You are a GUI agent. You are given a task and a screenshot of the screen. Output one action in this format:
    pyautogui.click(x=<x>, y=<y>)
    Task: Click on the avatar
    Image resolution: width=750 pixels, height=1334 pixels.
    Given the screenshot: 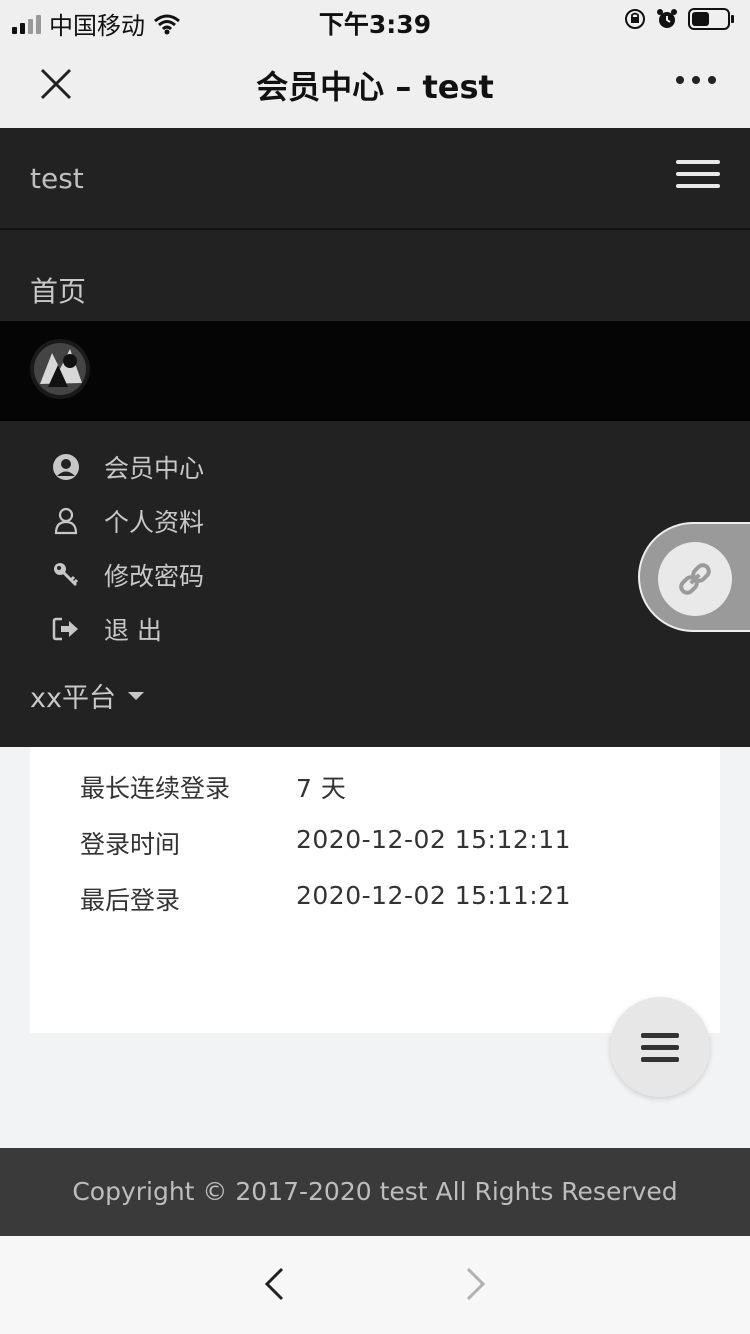 What is the action you would take?
    pyautogui.click(x=60, y=369)
    